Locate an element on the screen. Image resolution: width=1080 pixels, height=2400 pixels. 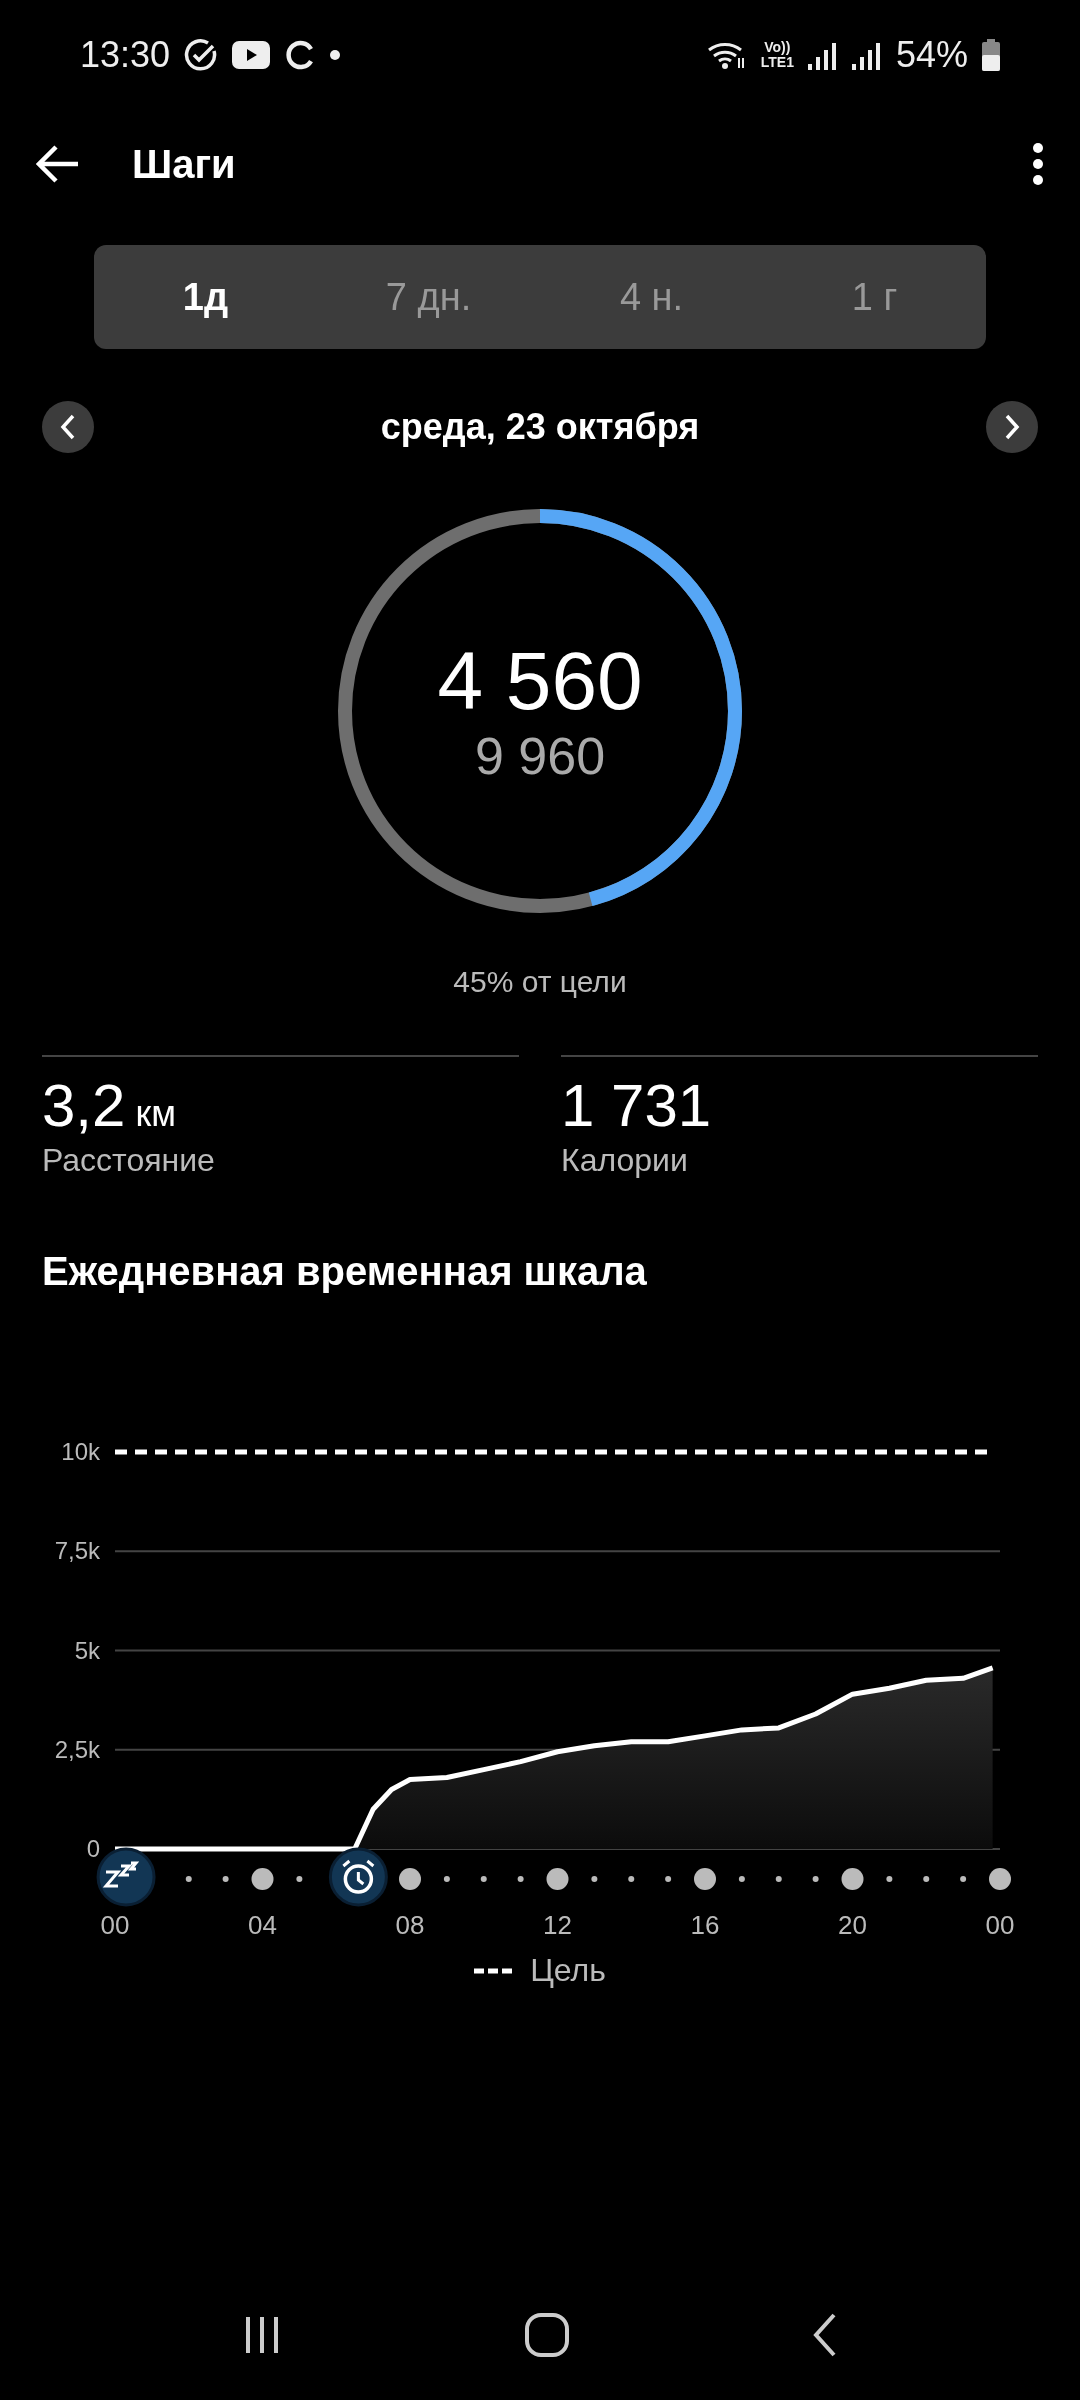
x-axis-label: 16 is located at coordinates (705, 1925).